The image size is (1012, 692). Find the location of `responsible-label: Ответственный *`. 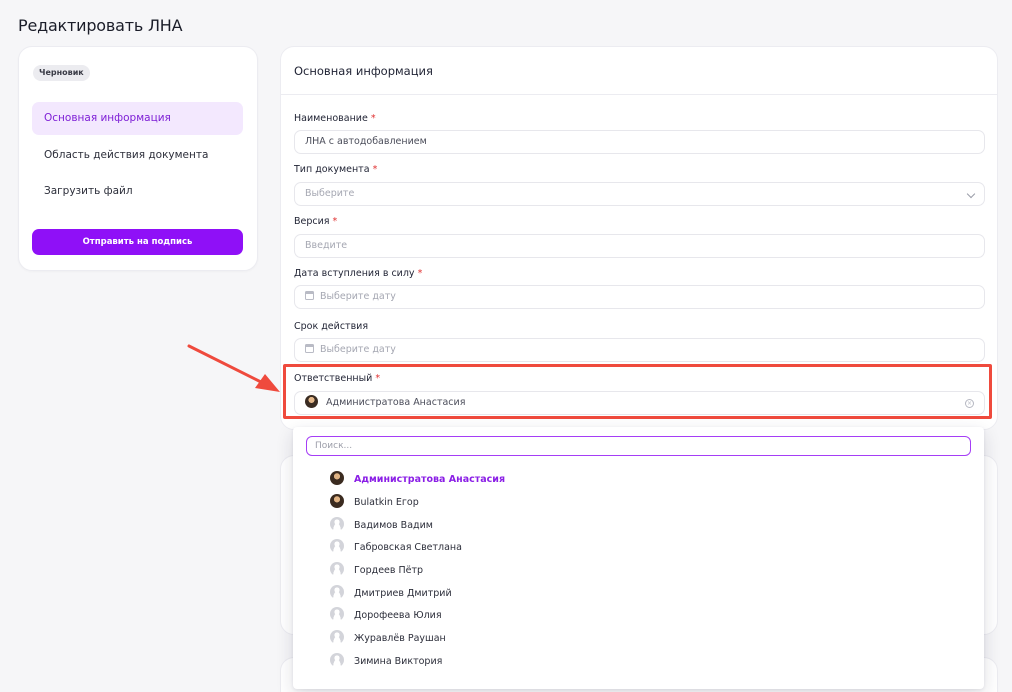

responsible-label: Ответственный * is located at coordinates (337, 378).